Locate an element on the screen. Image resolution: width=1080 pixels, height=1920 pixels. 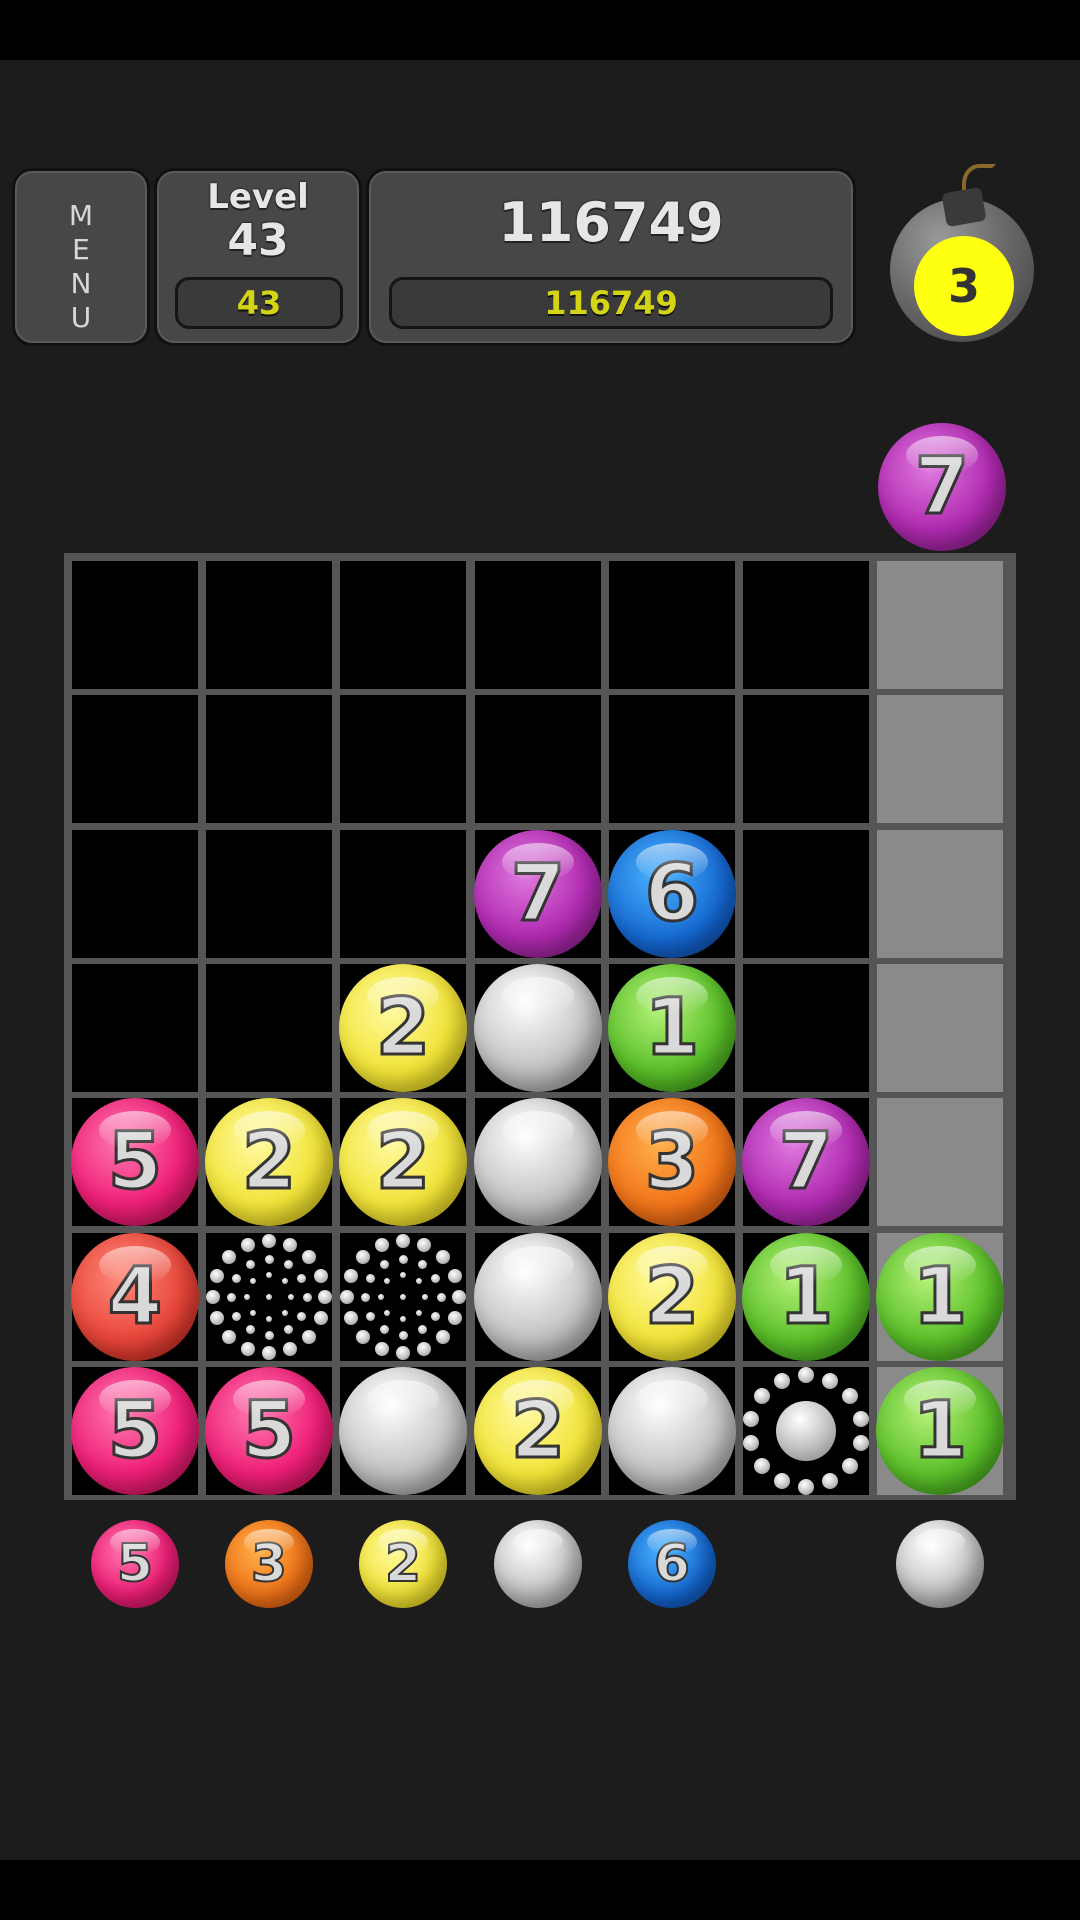
number-ball: 3 is located at coordinates (672, 1162).